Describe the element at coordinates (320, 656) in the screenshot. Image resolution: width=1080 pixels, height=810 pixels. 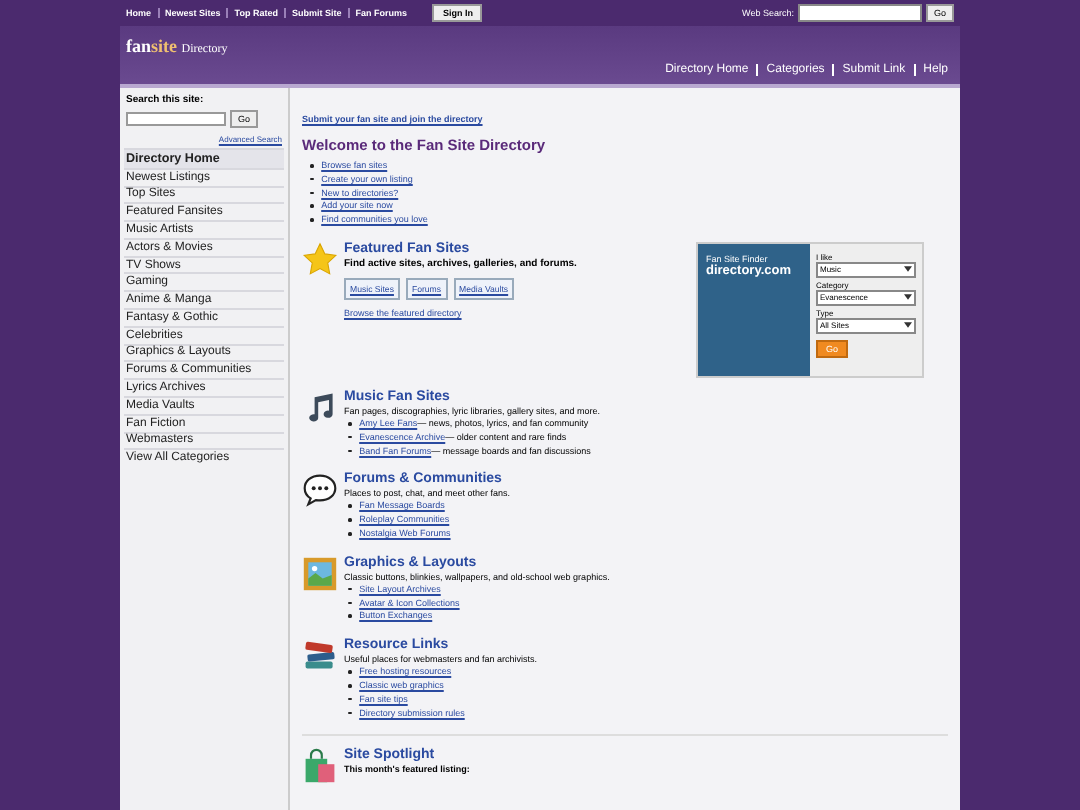
I see `books-icon` at that location.